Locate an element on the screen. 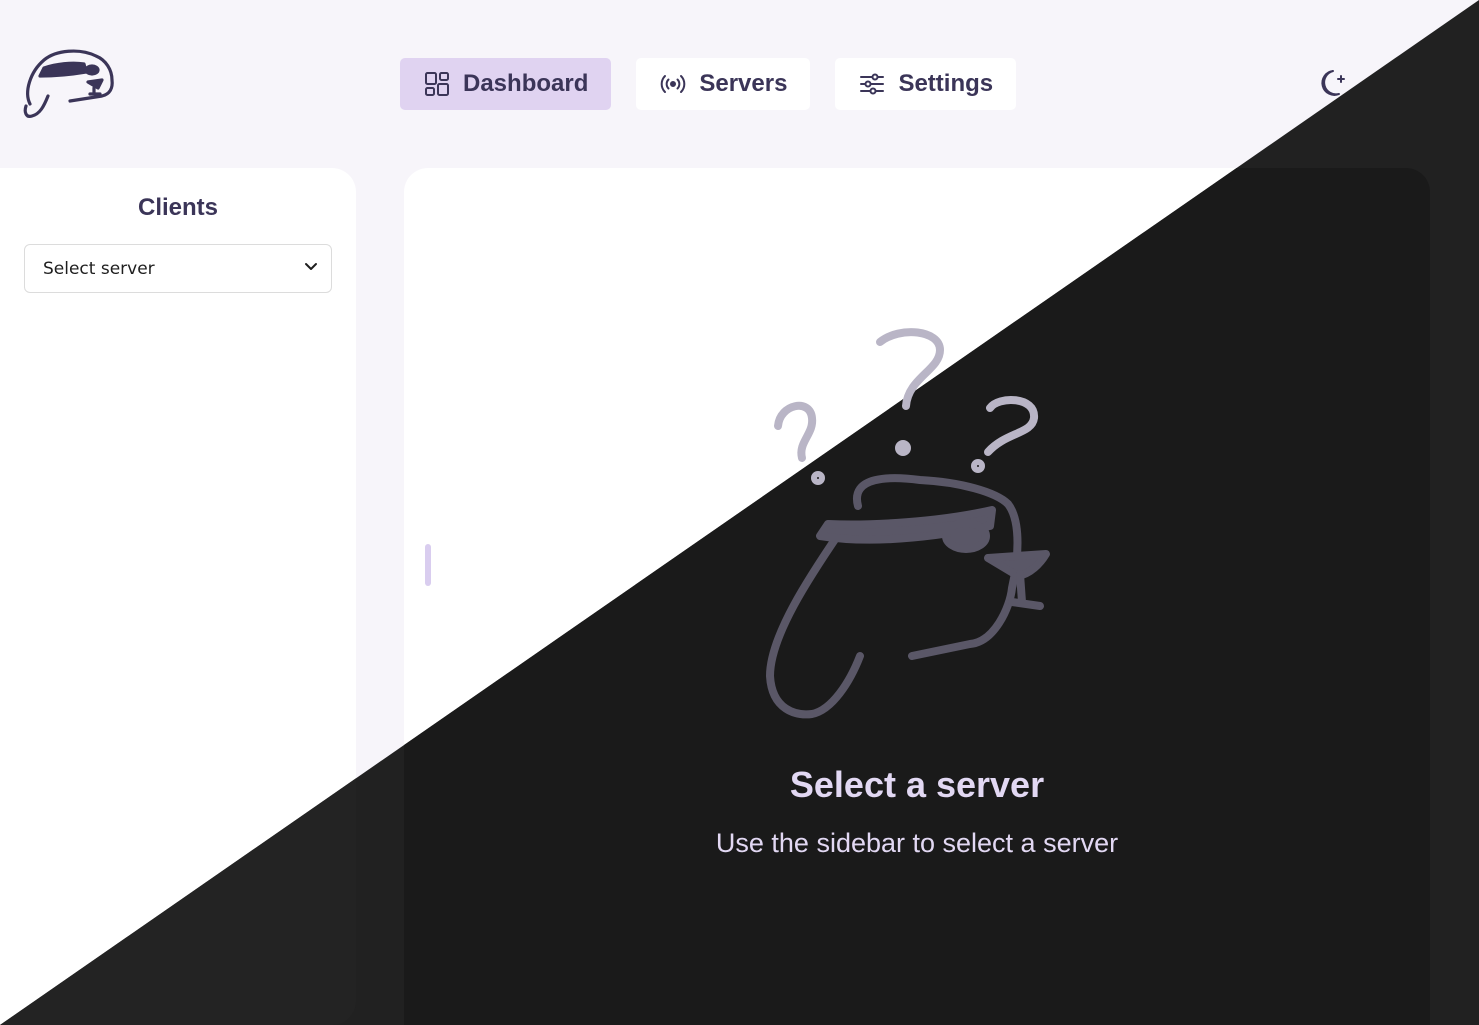  nav-settings-button: Settings is located at coordinates (926, 84).